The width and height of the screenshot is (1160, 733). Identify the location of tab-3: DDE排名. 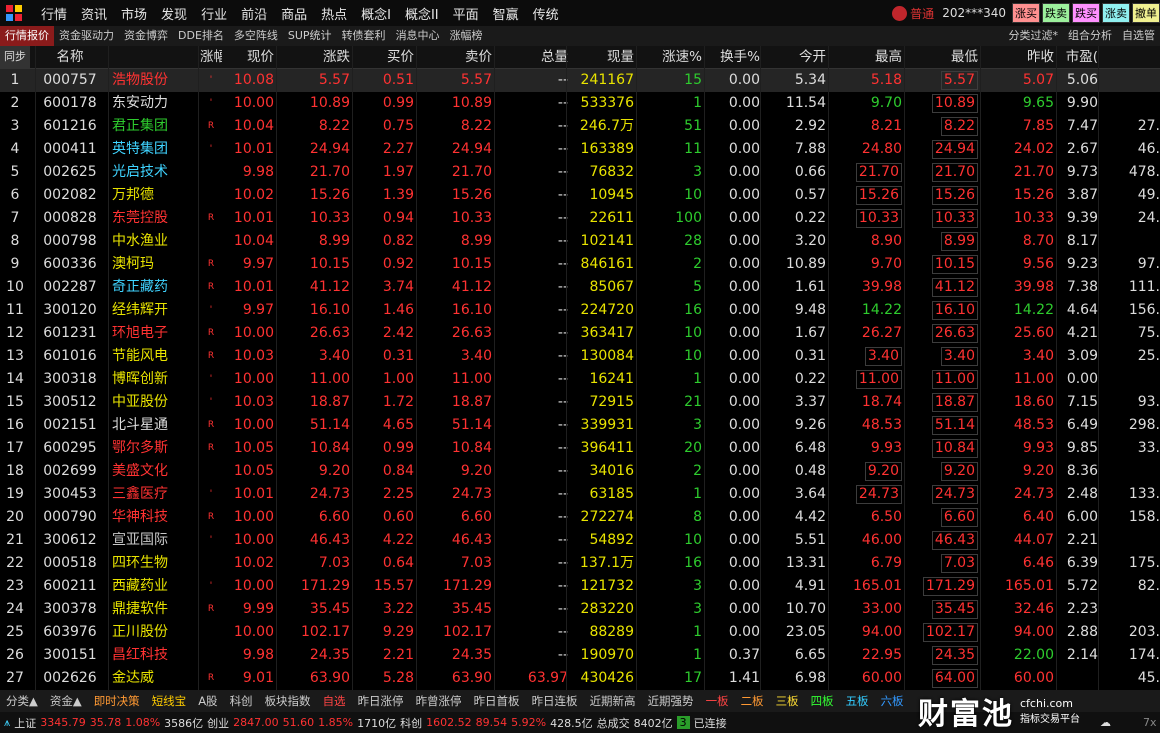
(201, 36).